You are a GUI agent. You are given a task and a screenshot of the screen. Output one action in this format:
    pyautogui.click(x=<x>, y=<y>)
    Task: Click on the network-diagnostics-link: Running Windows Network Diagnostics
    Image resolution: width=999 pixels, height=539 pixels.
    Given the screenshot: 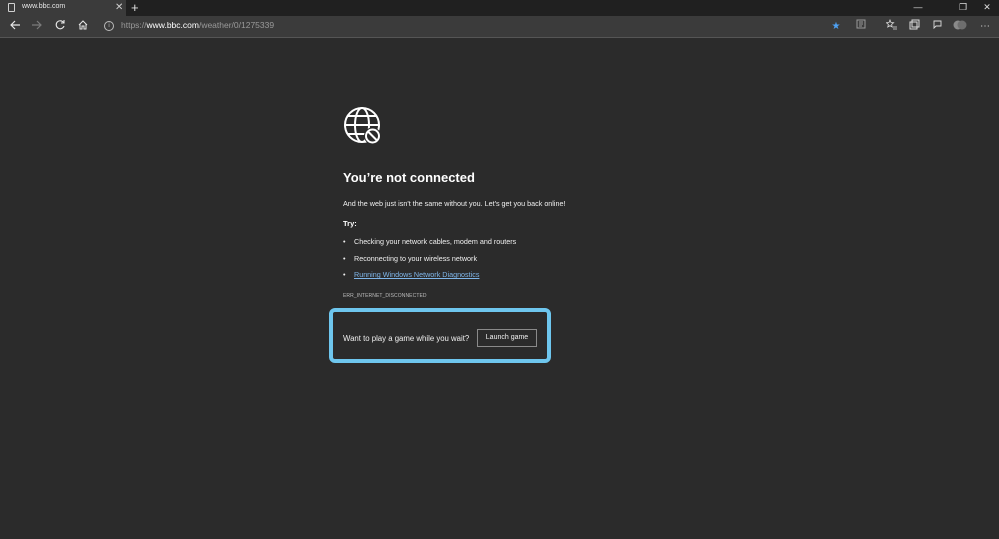 What is the action you would take?
    pyautogui.click(x=416, y=274)
    